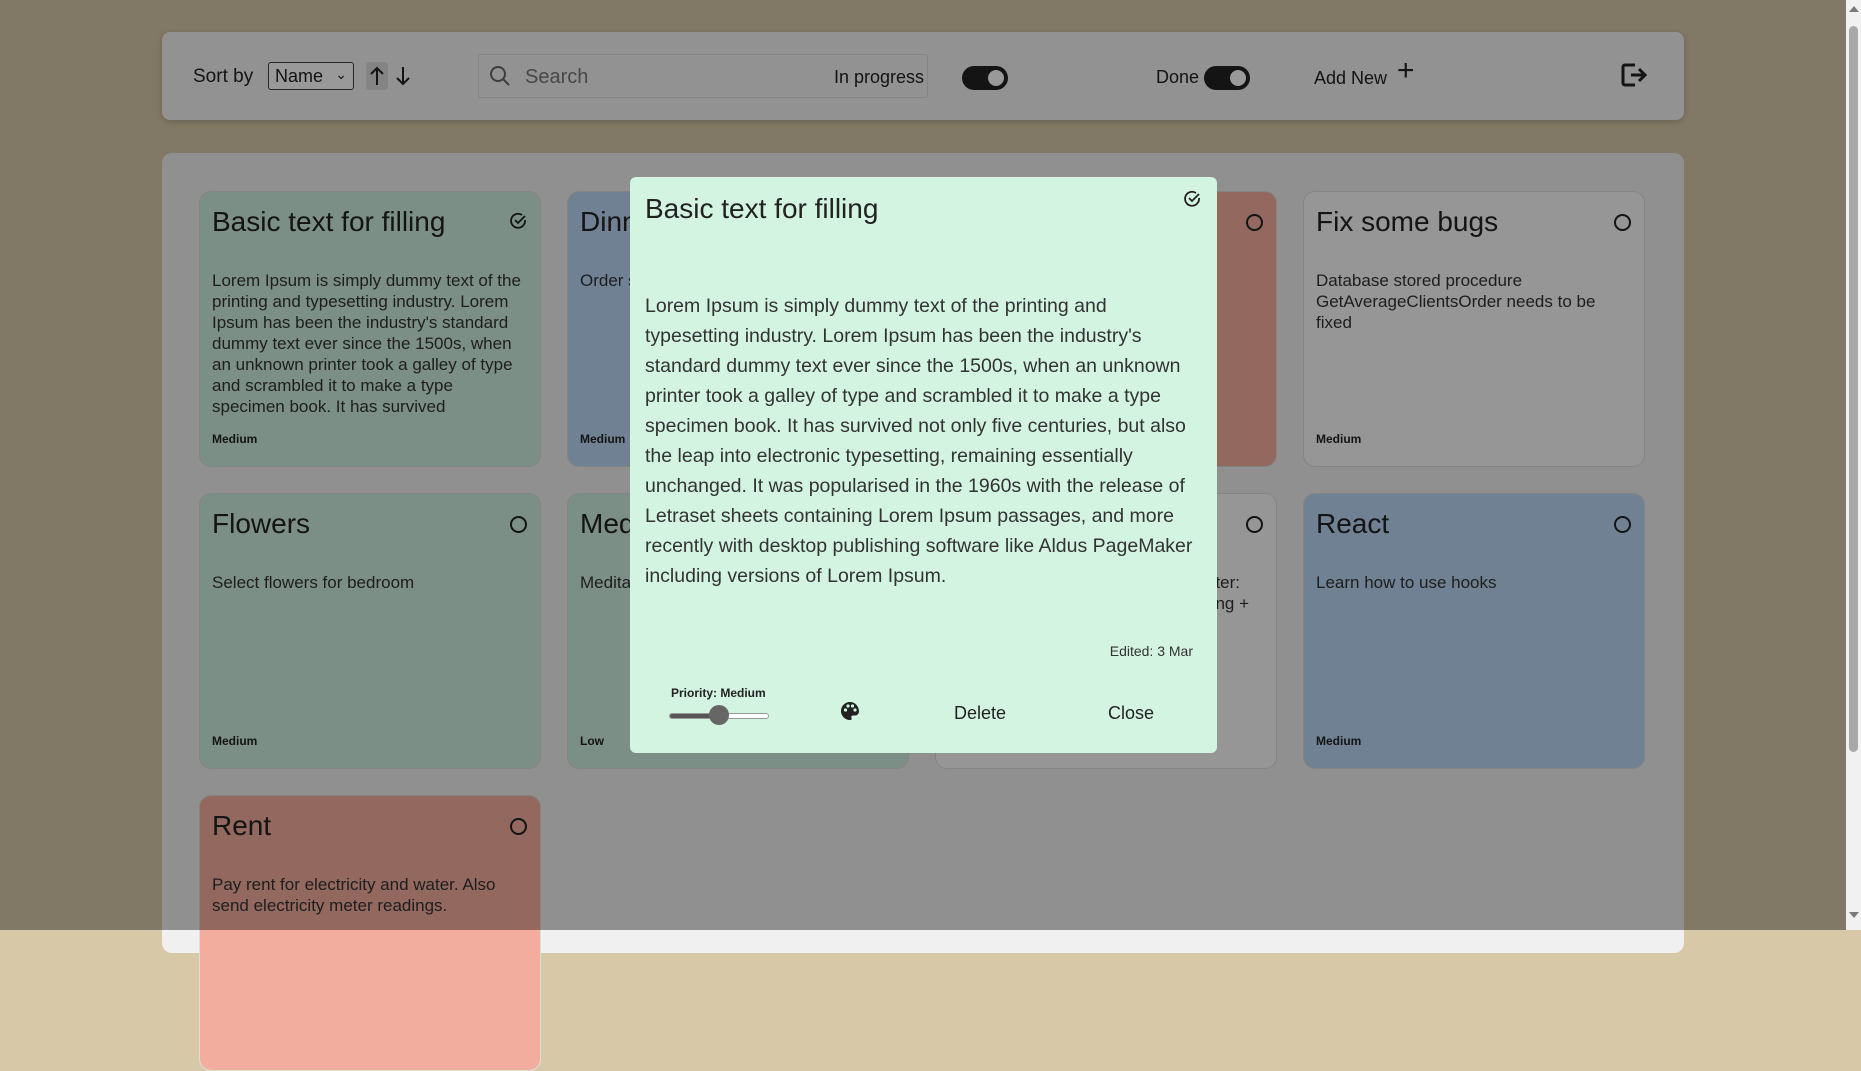 The width and height of the screenshot is (1861, 1071). Describe the element at coordinates (850, 711) in the screenshot. I see `palette-icon` at that location.